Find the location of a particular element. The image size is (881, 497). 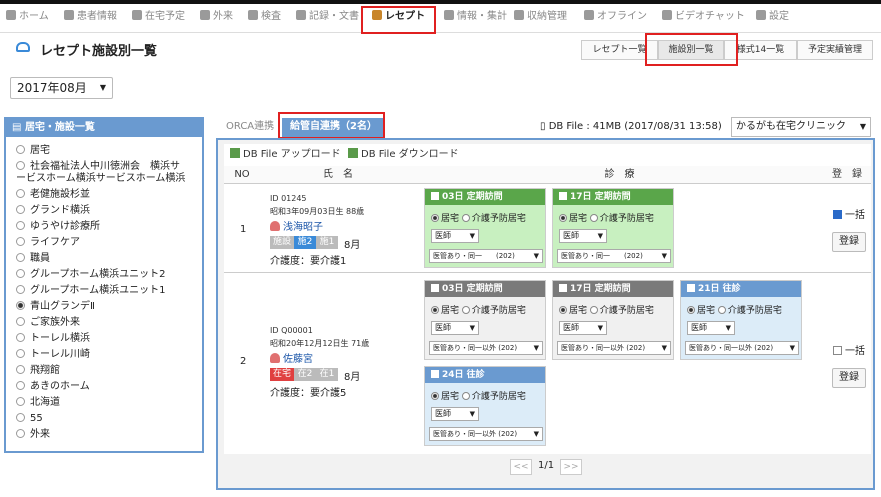

nav-patient-info: 患者情報 is located at coordinates (90, 17).